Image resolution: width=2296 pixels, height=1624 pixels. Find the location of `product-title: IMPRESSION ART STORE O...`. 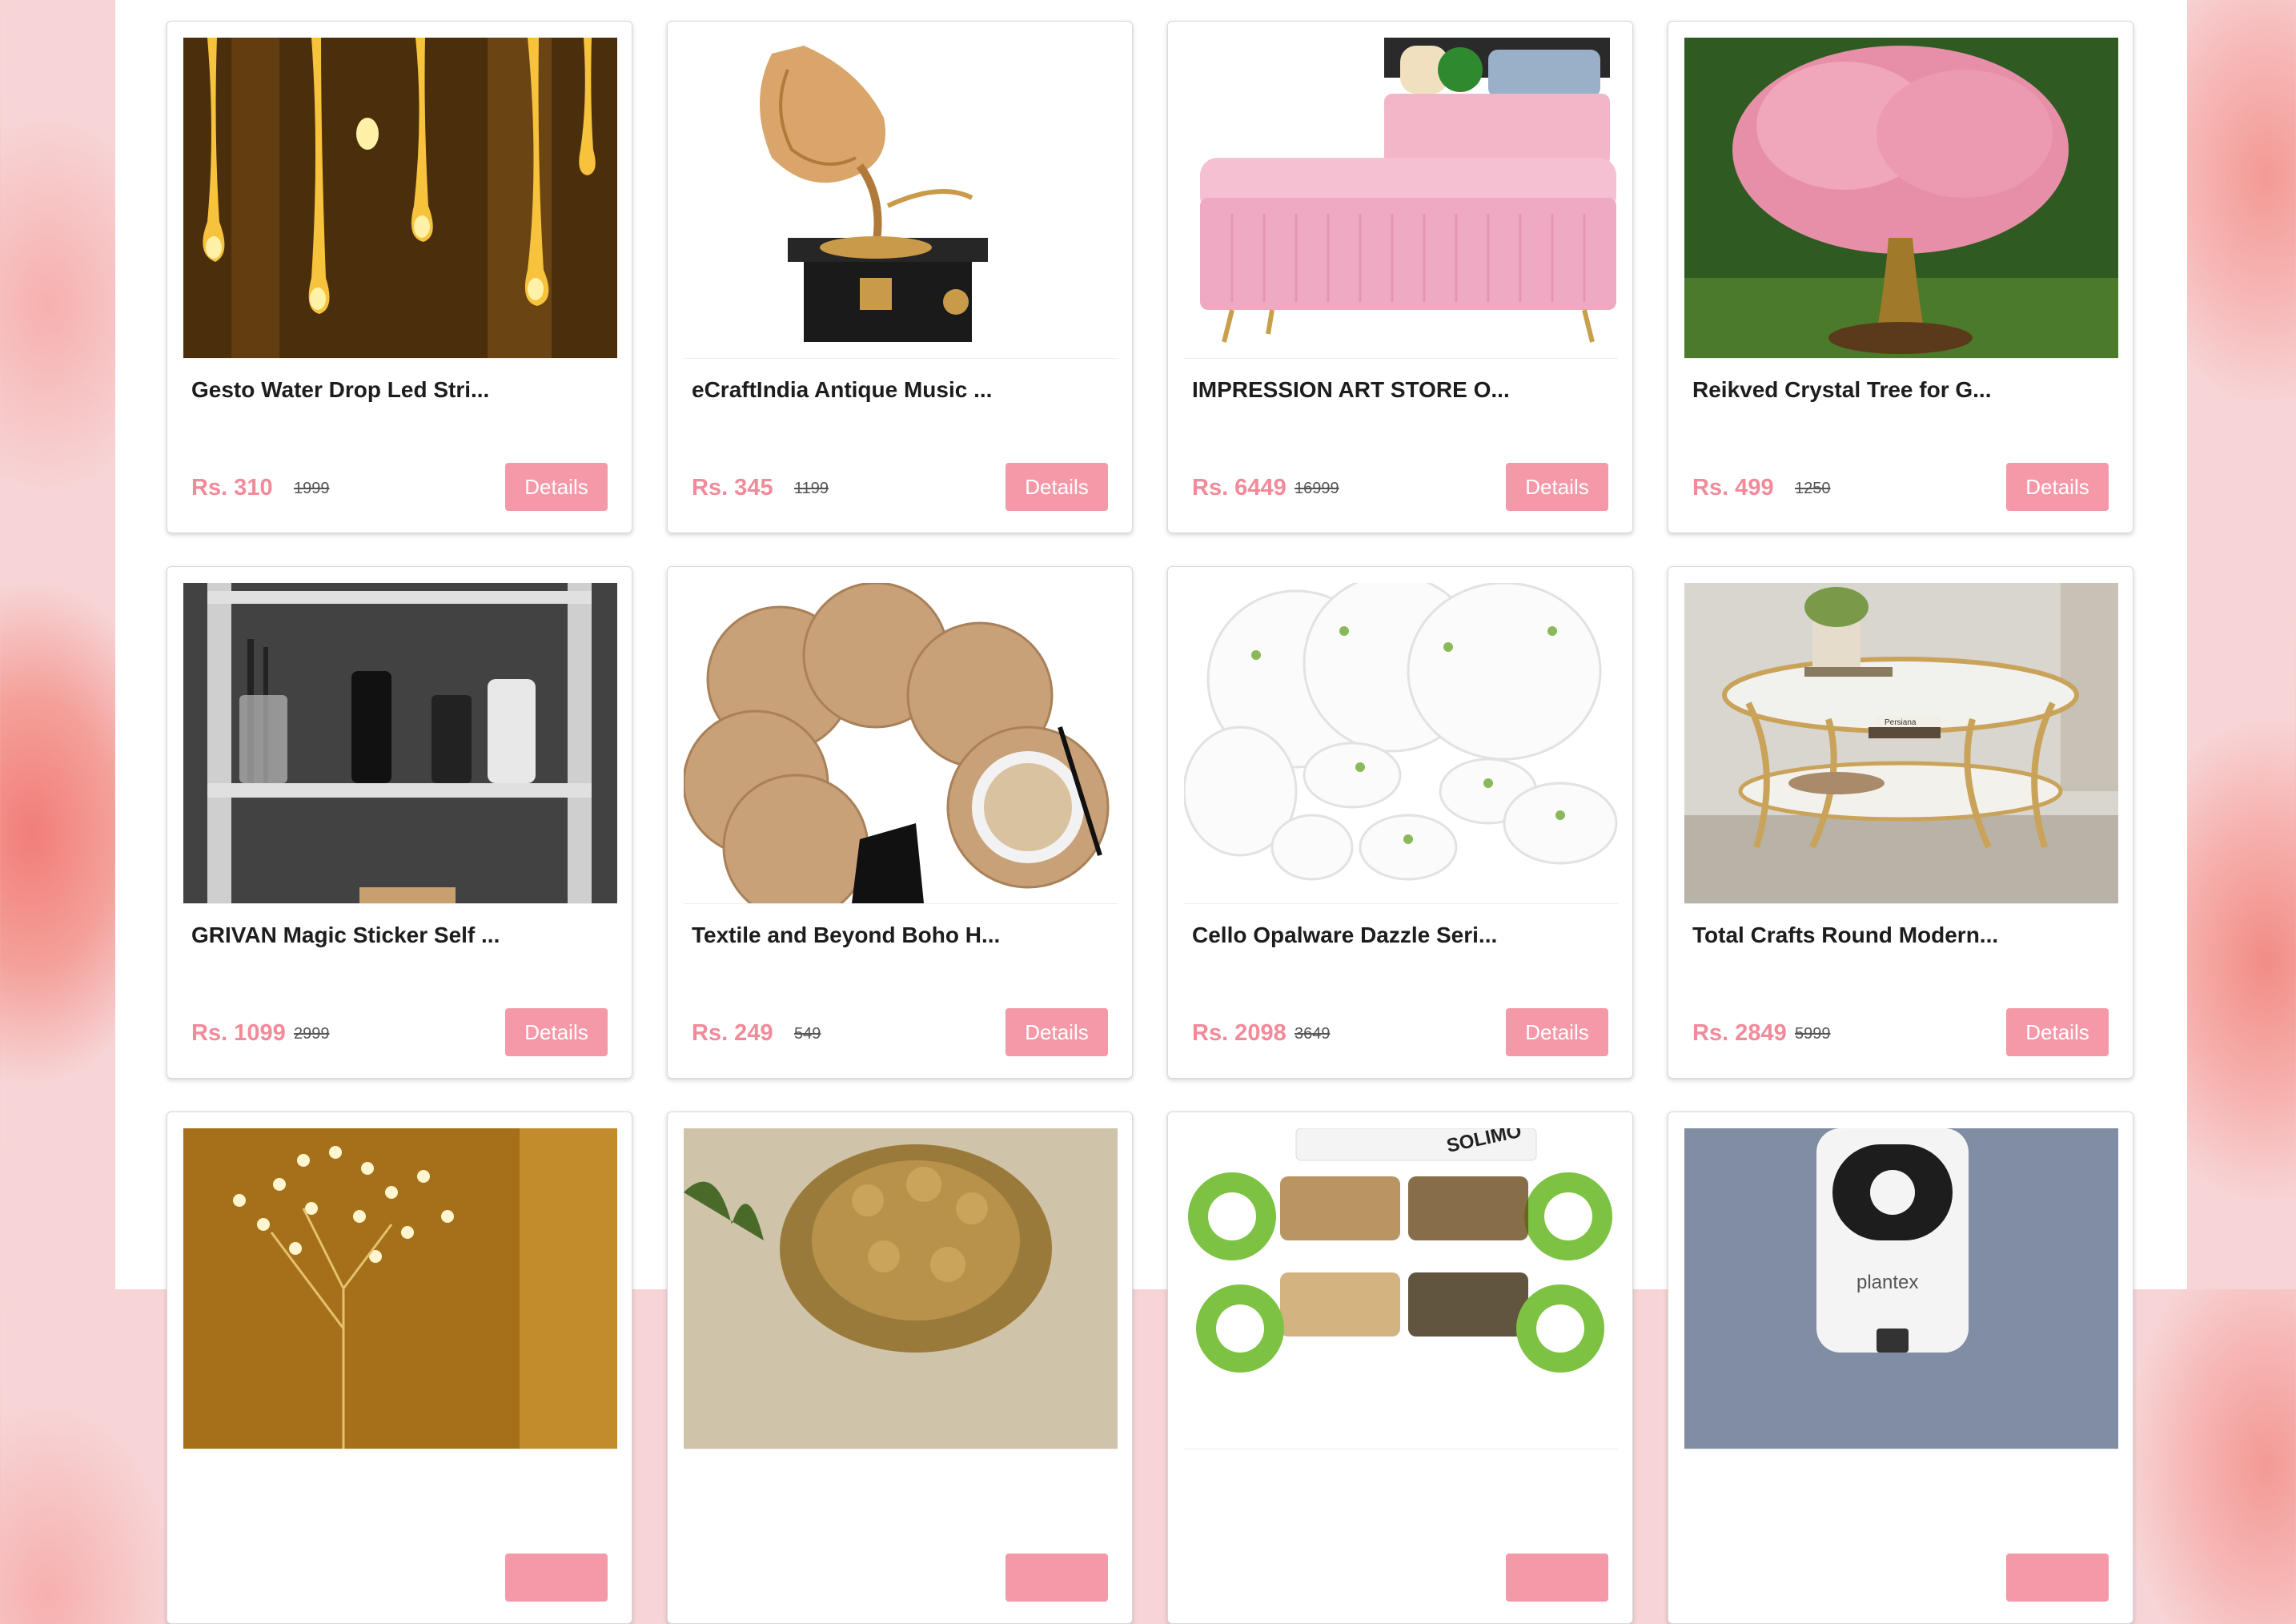

product-title: IMPRESSION ART STORE O... is located at coordinates (1400, 390).